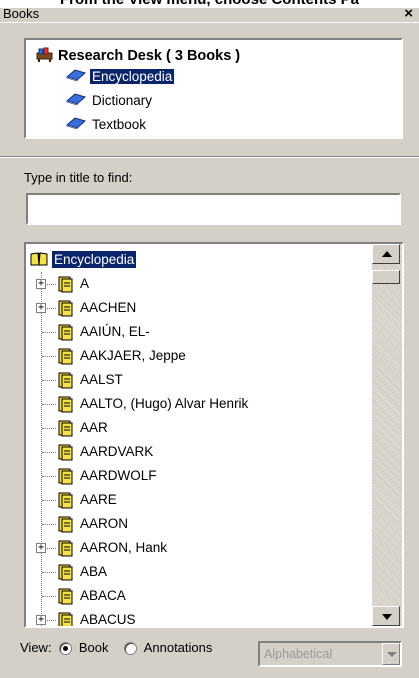 The height and width of the screenshot is (678, 419). I want to click on books-root-item: Research Desk ( 3 Books ), so click(138, 56).